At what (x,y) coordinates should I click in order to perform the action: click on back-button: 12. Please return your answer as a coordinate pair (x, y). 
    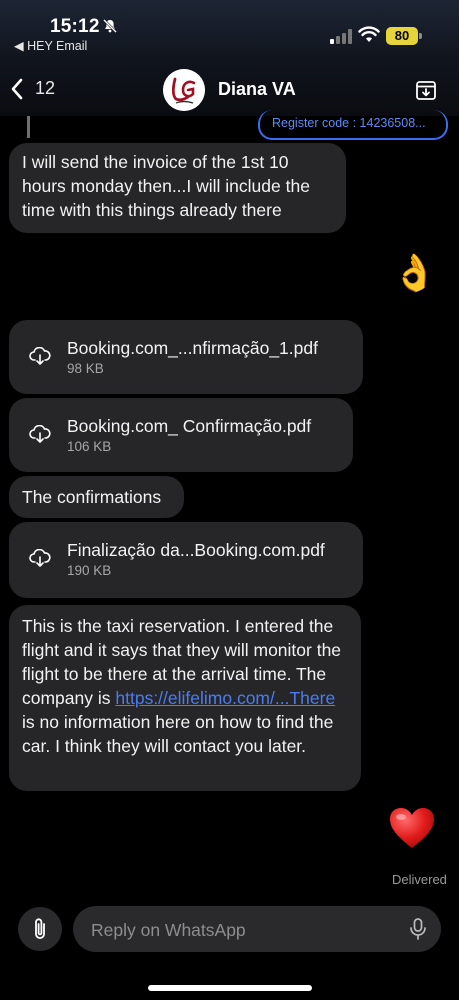
    Looking at the image, I should click on (40, 90).